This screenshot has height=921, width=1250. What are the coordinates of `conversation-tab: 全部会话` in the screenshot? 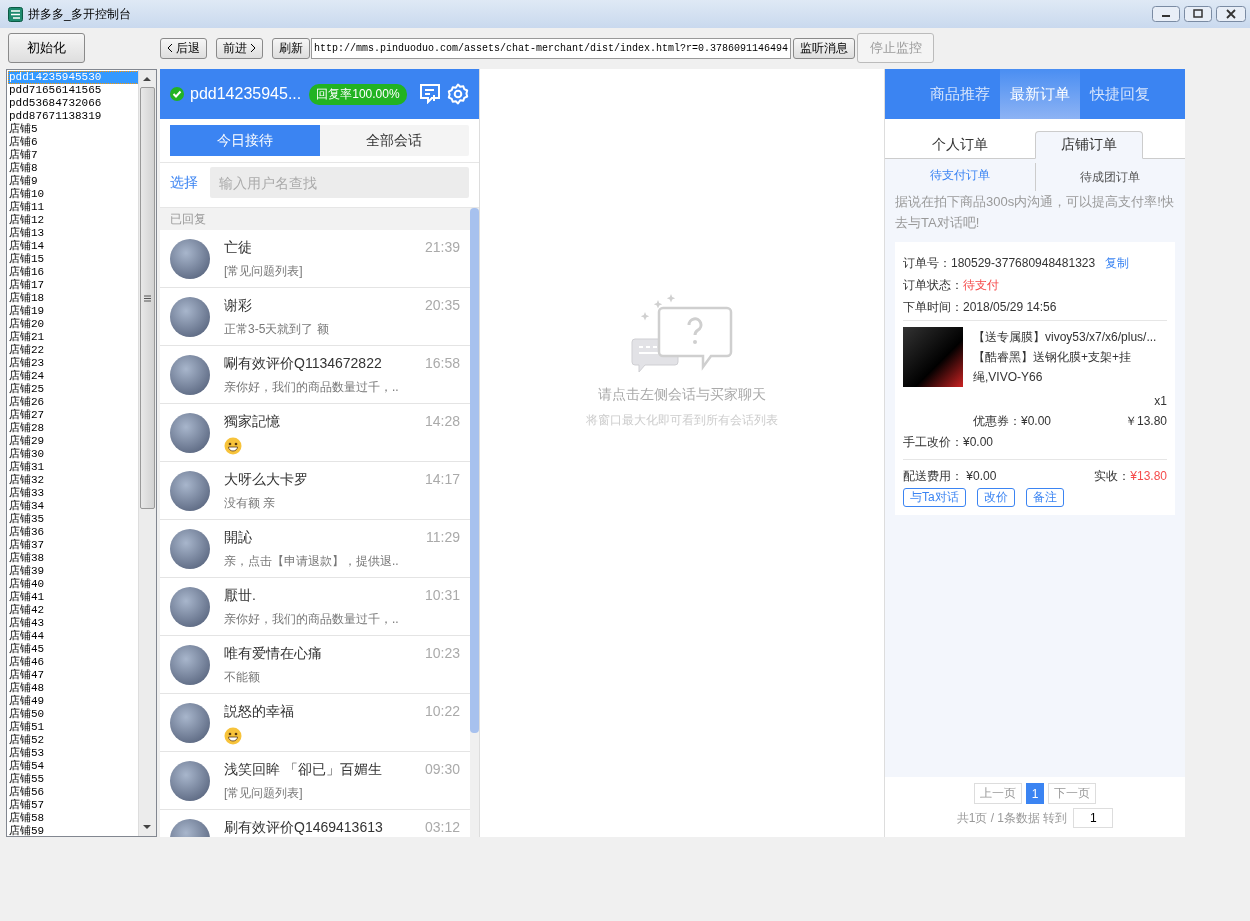 It's located at (394, 140).